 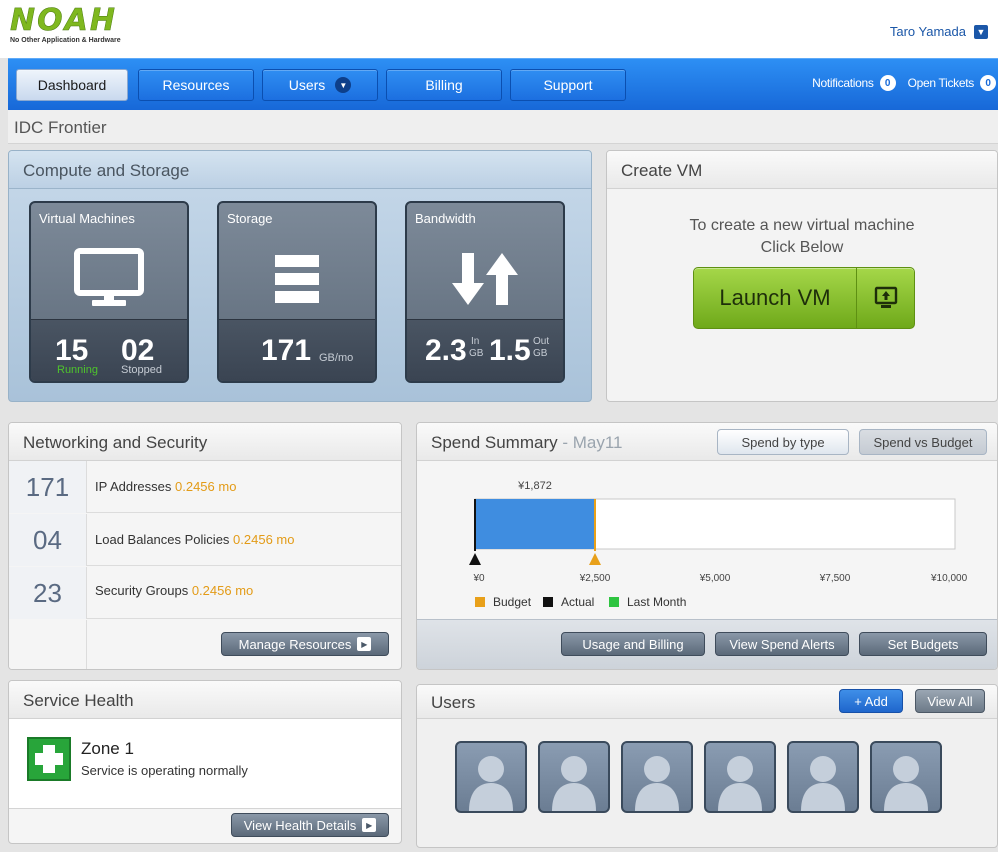 I want to click on create-vm-line1: To create a new virtual machine, so click(x=802, y=225).